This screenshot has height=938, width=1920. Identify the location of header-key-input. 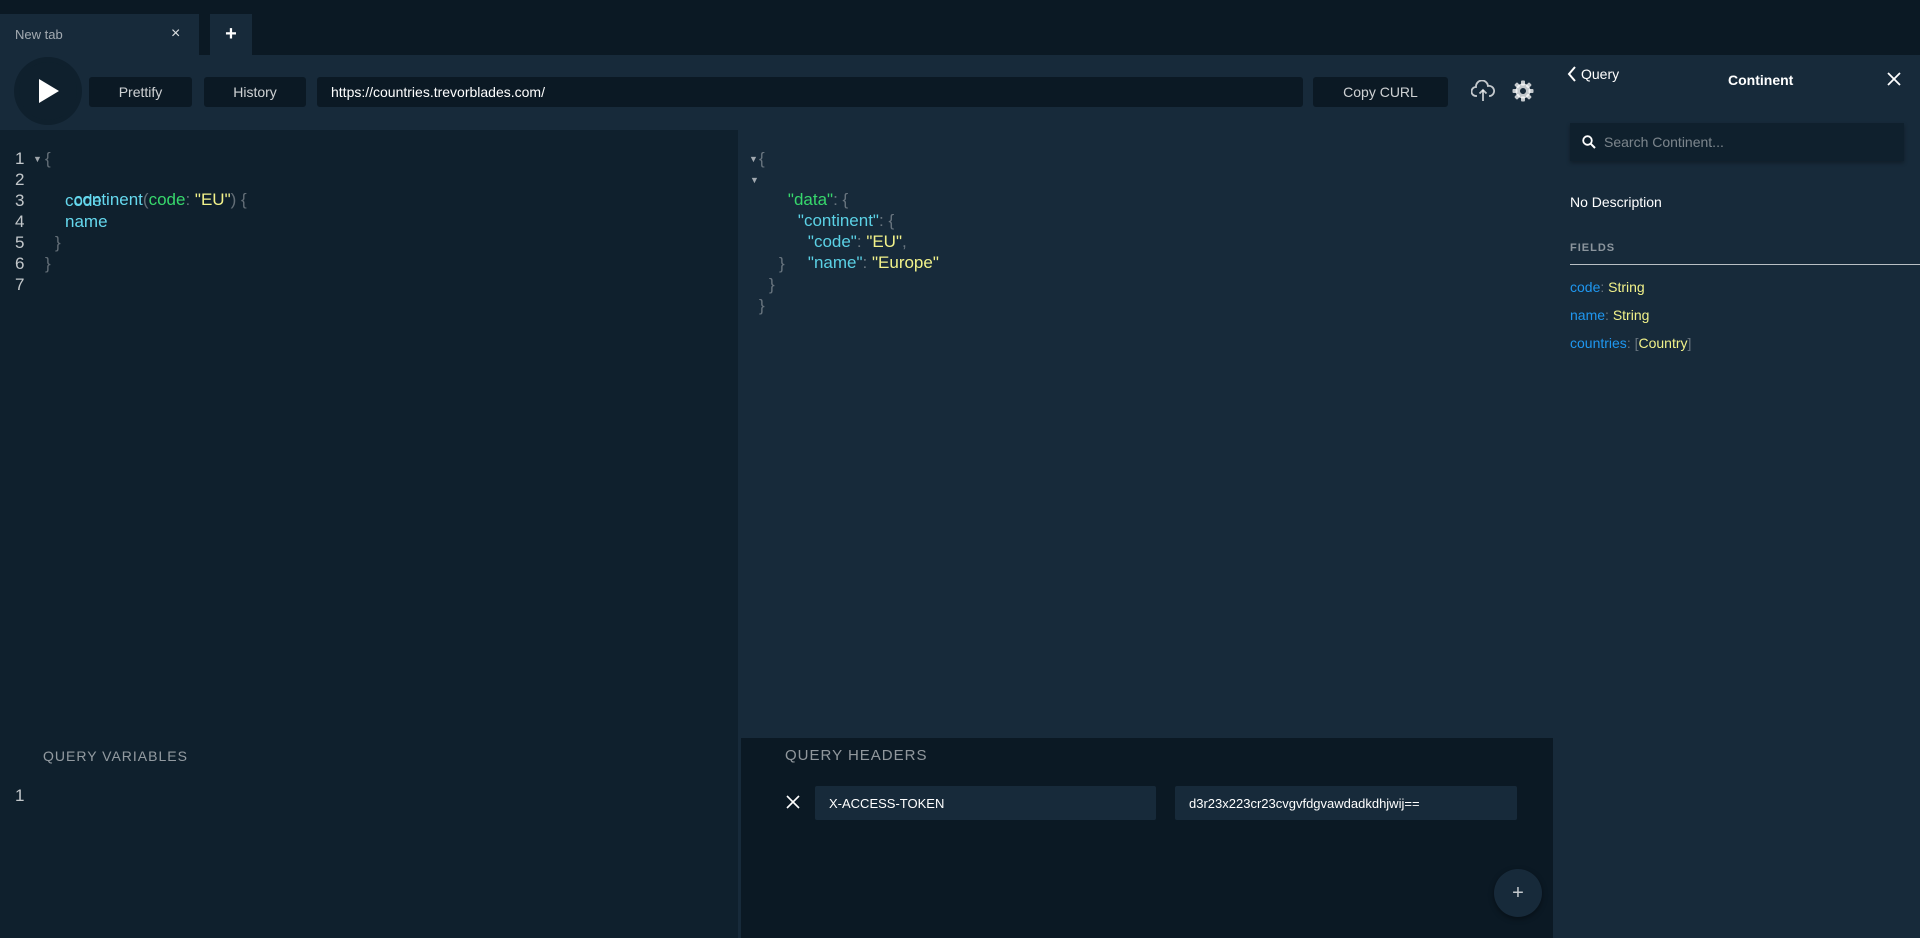
(985, 803).